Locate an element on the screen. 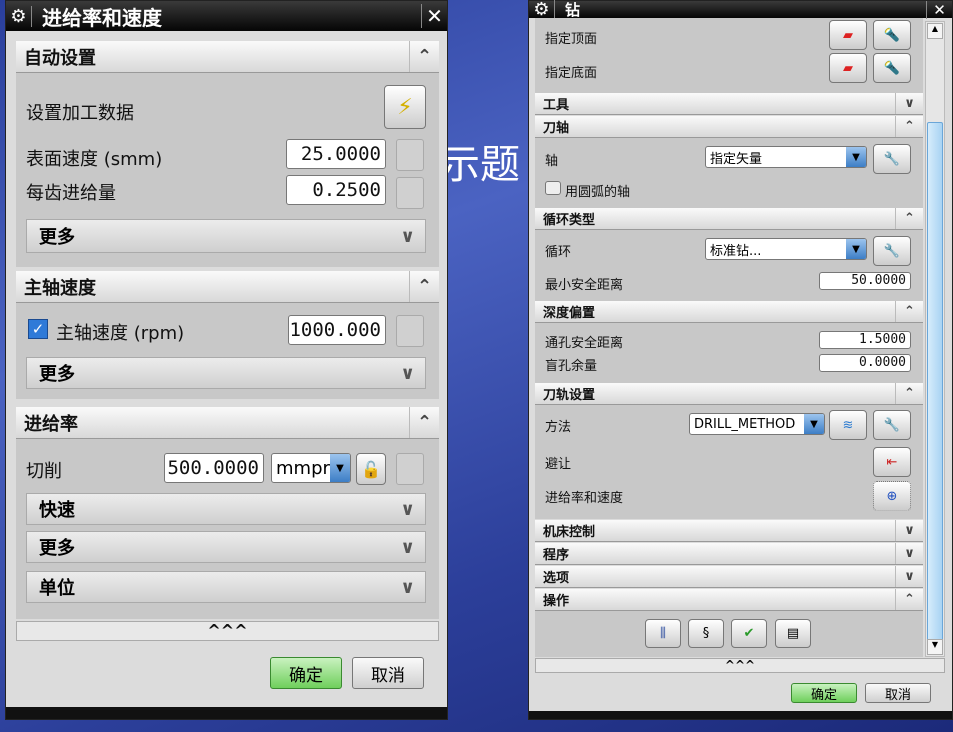  top-face-icon: ▰ is located at coordinates (848, 35).